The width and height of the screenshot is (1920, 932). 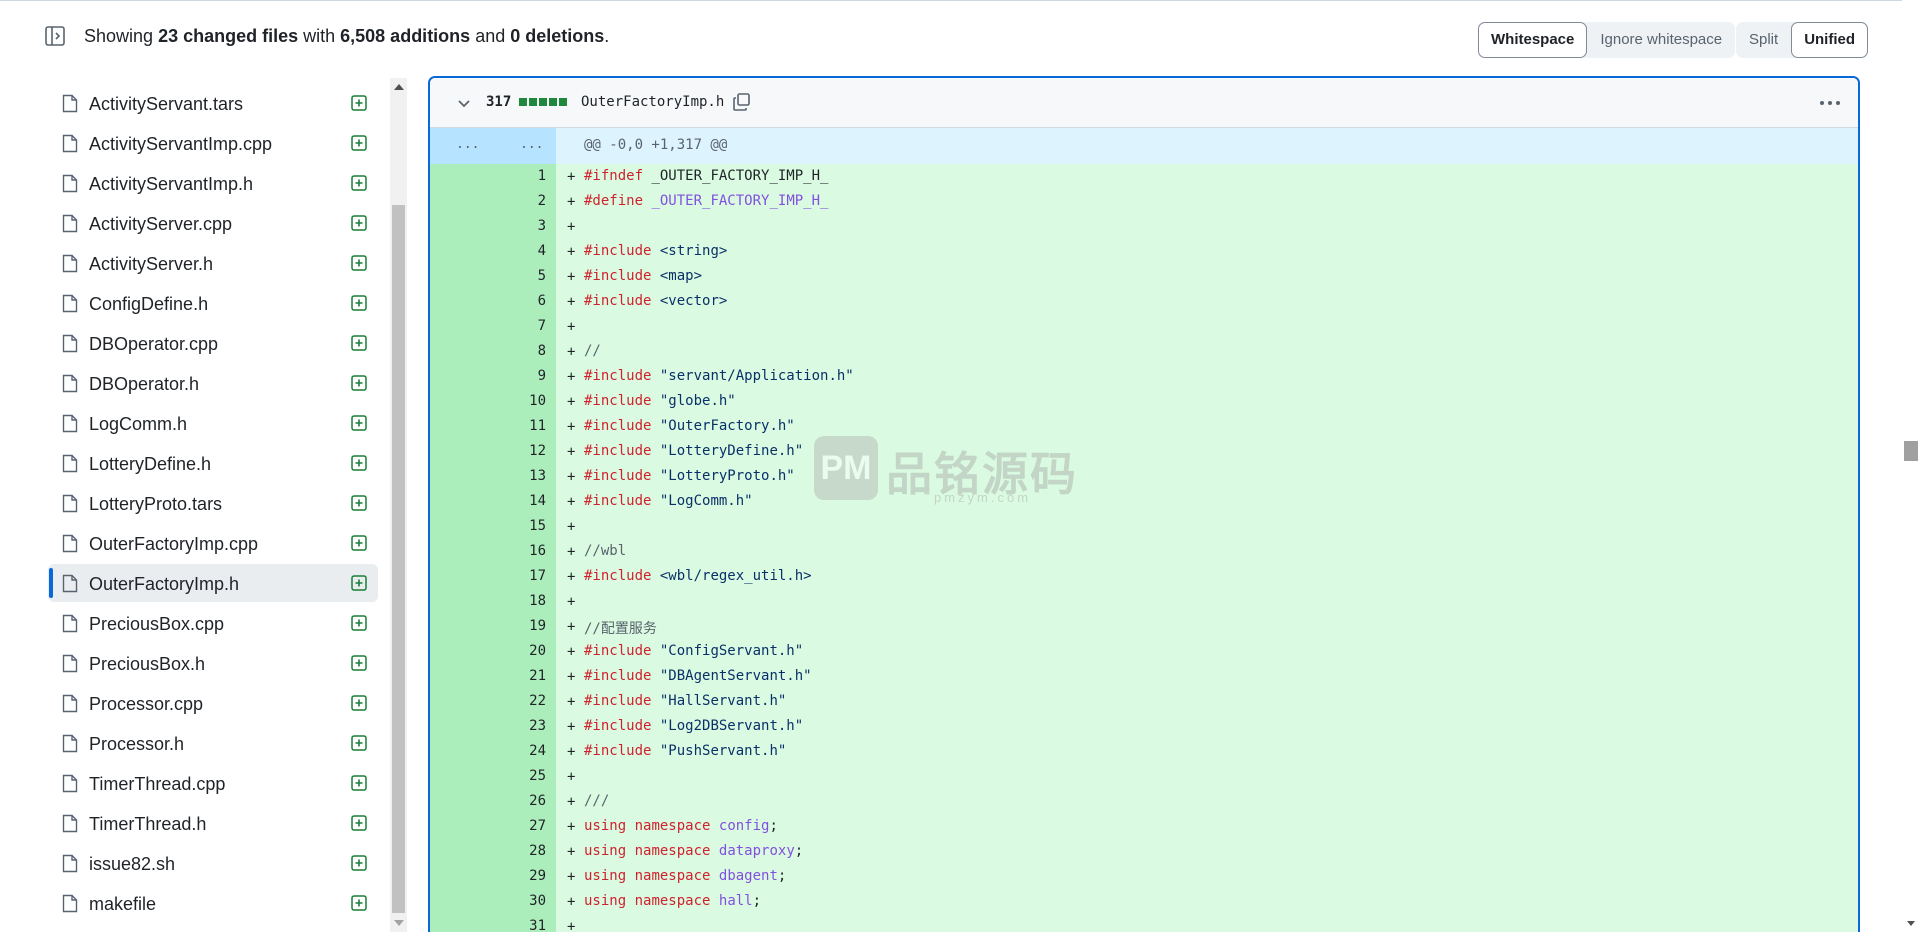 I want to click on code-text: using namespace hall;, so click(x=672, y=901).